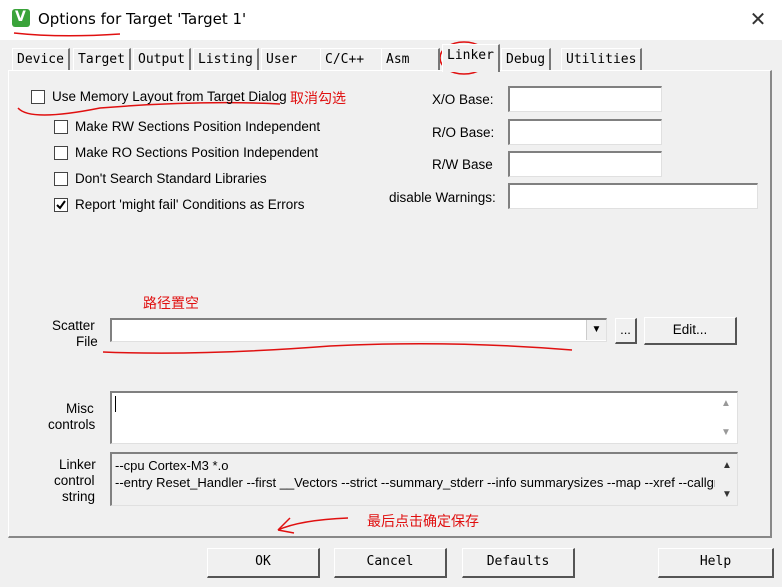 Image resolution: width=782 pixels, height=587 pixels. I want to click on misc-label-line1: Misc, so click(80, 408).